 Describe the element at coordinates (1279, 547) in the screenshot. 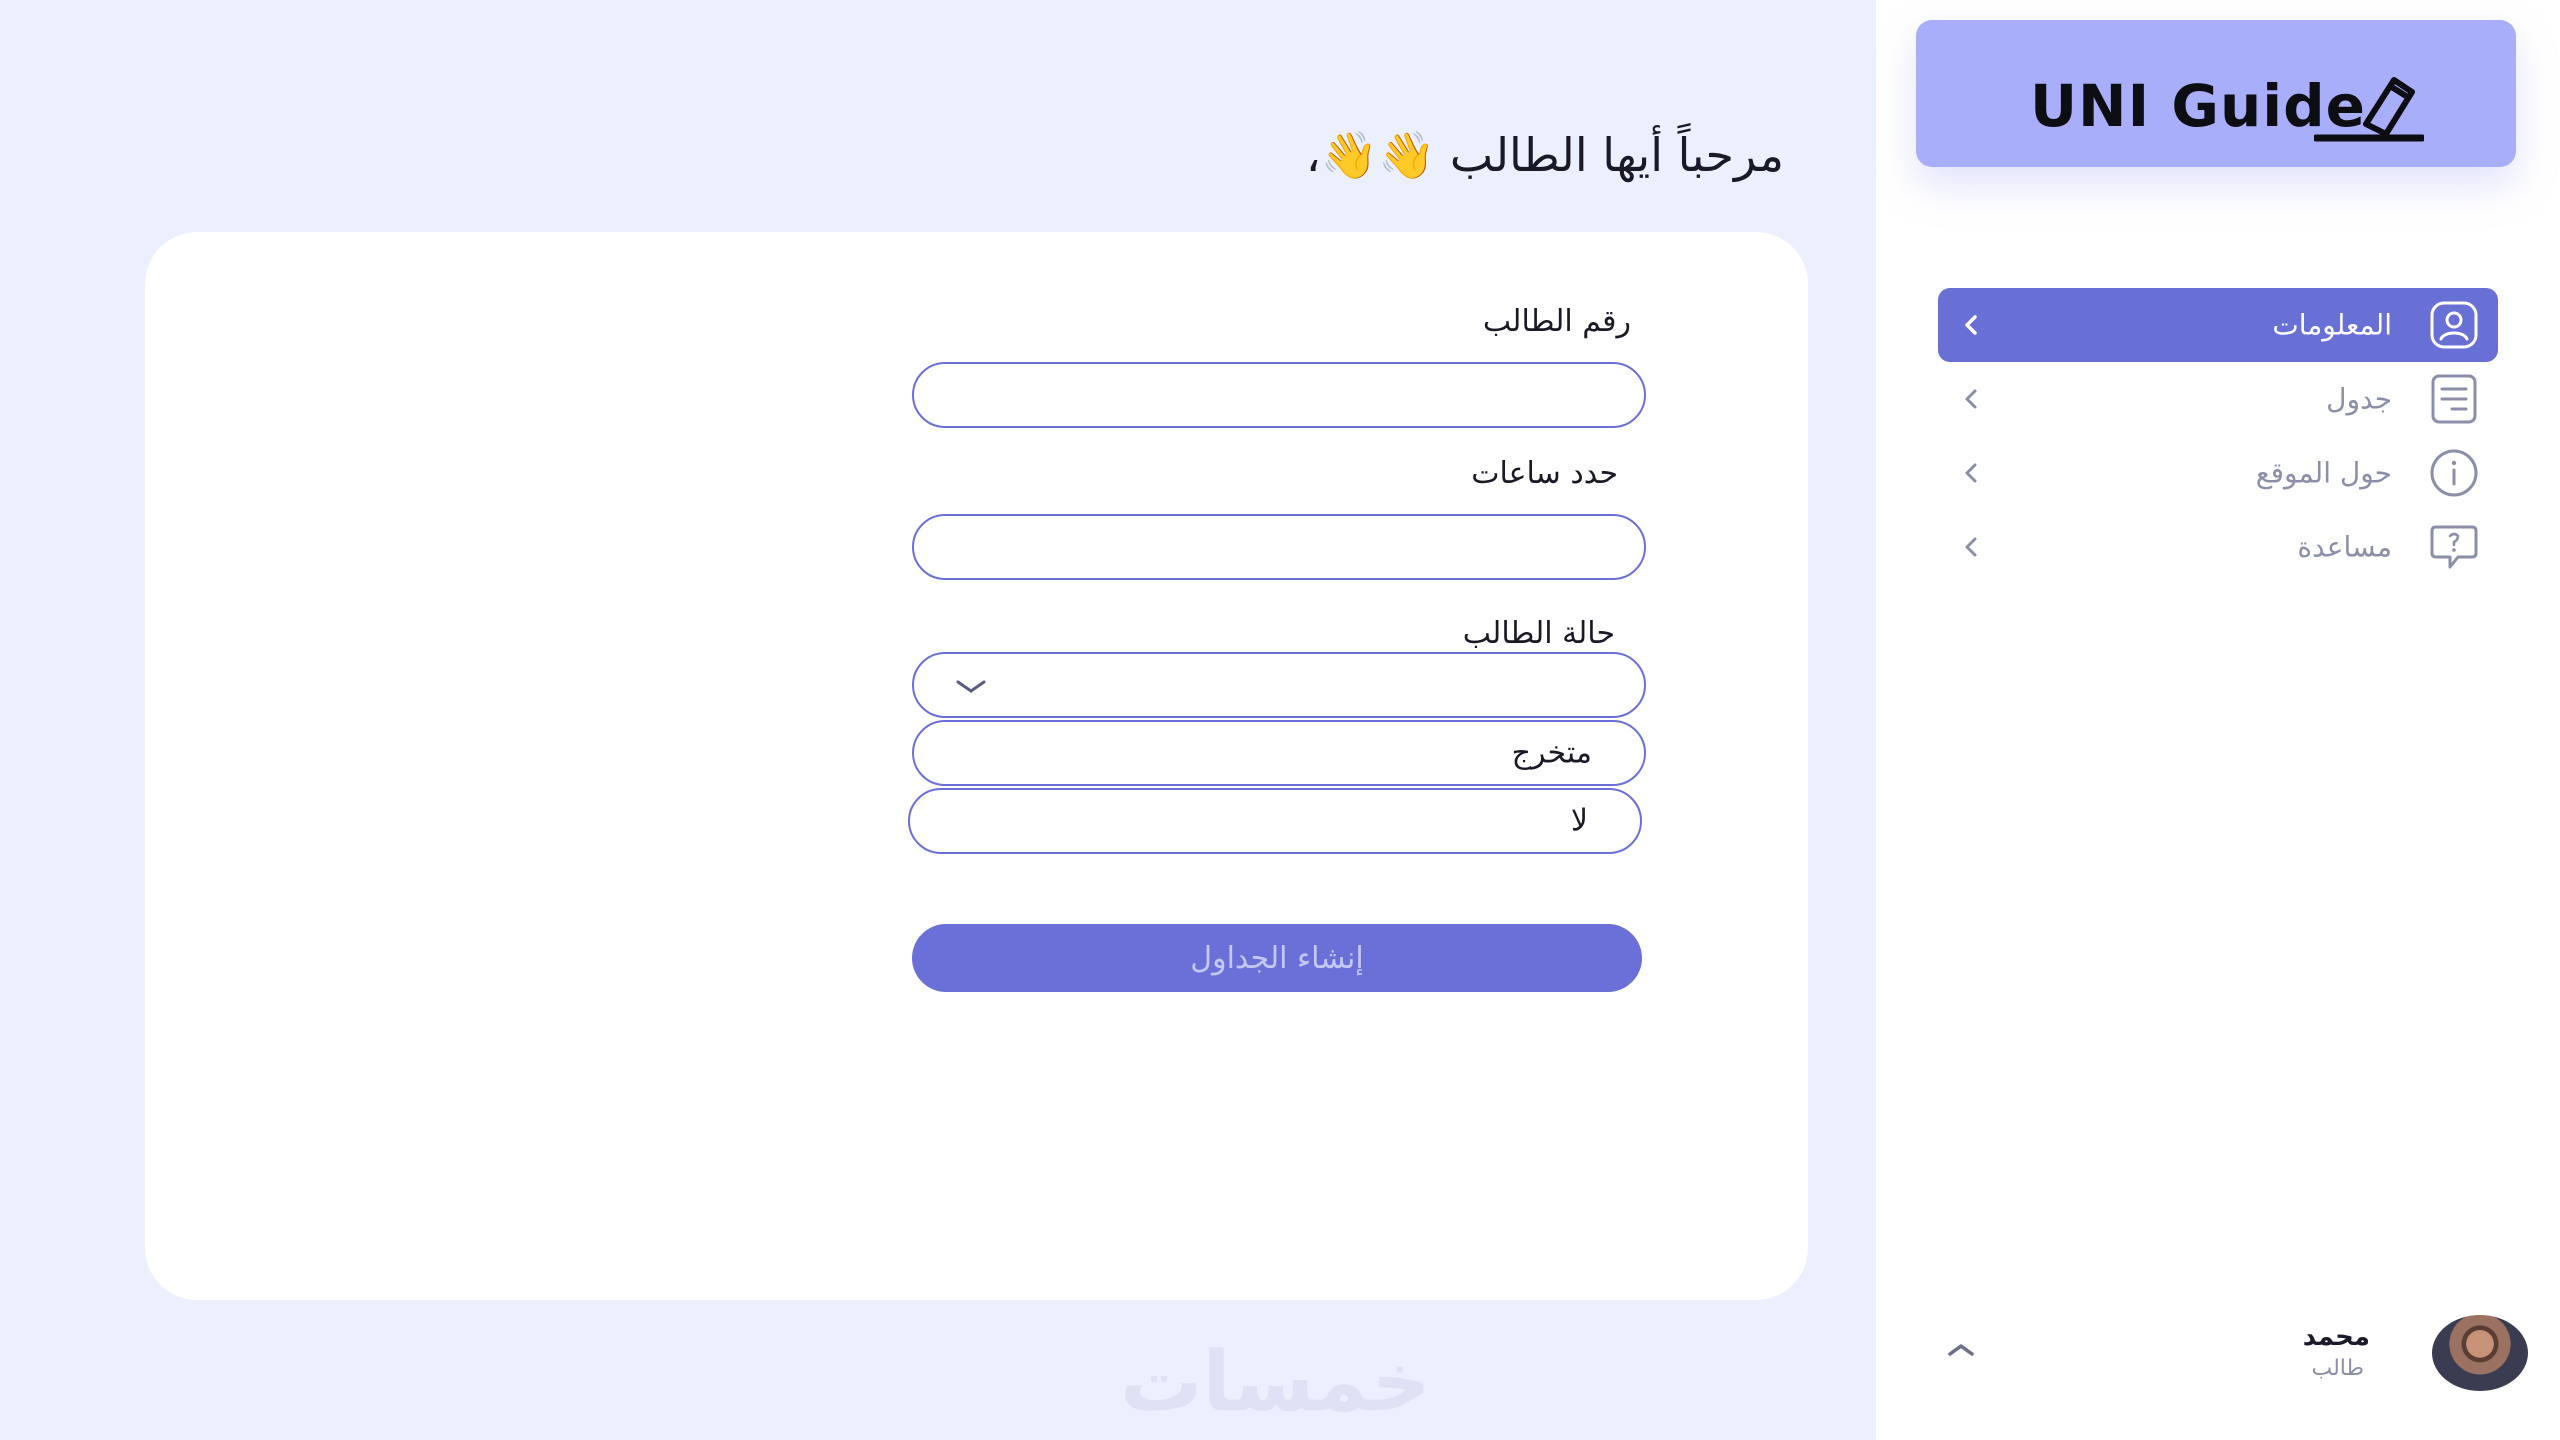

I see `hours-input` at that location.